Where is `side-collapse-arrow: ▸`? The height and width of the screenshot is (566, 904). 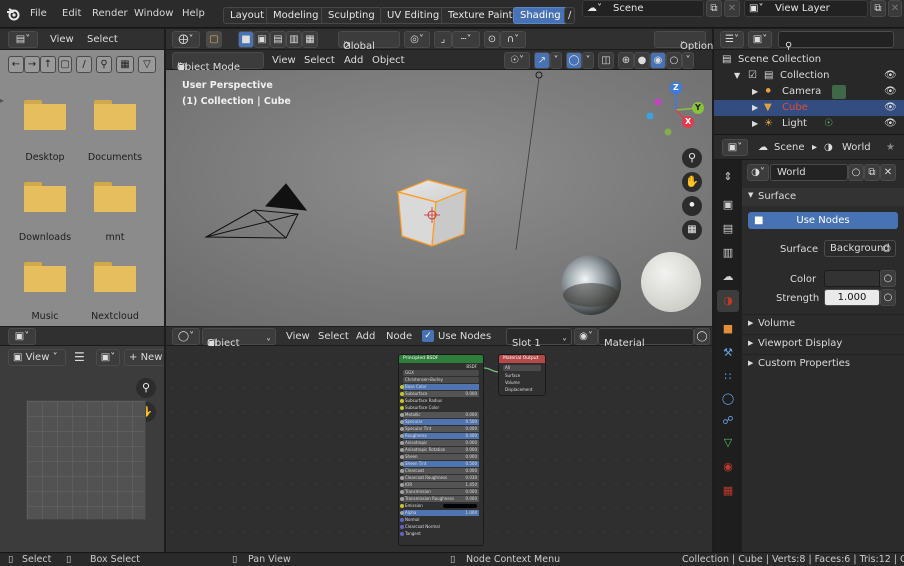
side-collapse-arrow: ▸ is located at coordinates (3, 101).